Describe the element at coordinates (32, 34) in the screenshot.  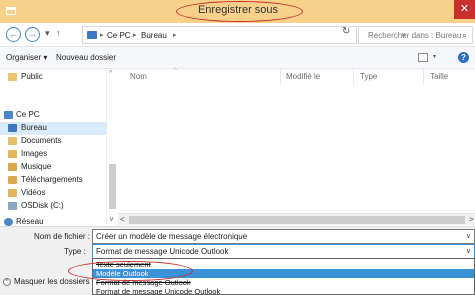
I see `forward-arrow-icon: →` at that location.